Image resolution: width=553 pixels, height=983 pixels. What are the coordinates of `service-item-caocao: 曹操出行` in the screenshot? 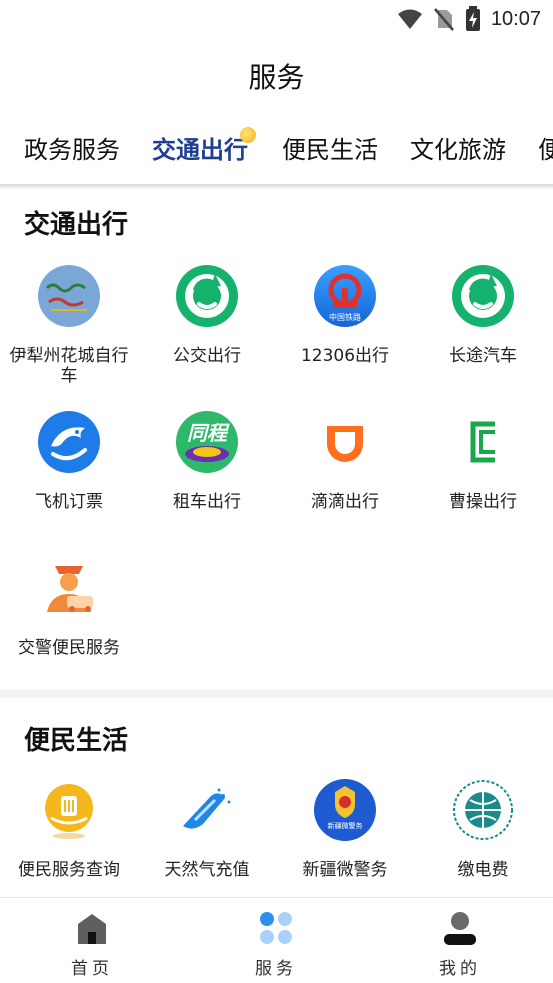 It's located at (483, 461).